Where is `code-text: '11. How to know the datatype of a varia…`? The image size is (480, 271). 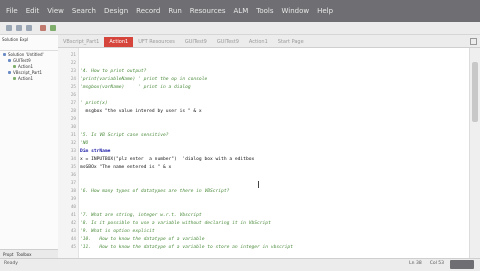
code-text: '11. How to know the datatype of a varia… is located at coordinates (186, 247).